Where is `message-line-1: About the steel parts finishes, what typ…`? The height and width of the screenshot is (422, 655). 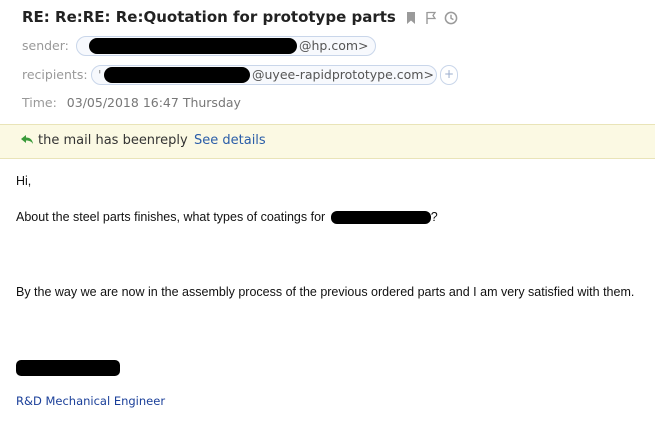 message-line-1: About the steel parts finishes, what typ… is located at coordinates (227, 217).